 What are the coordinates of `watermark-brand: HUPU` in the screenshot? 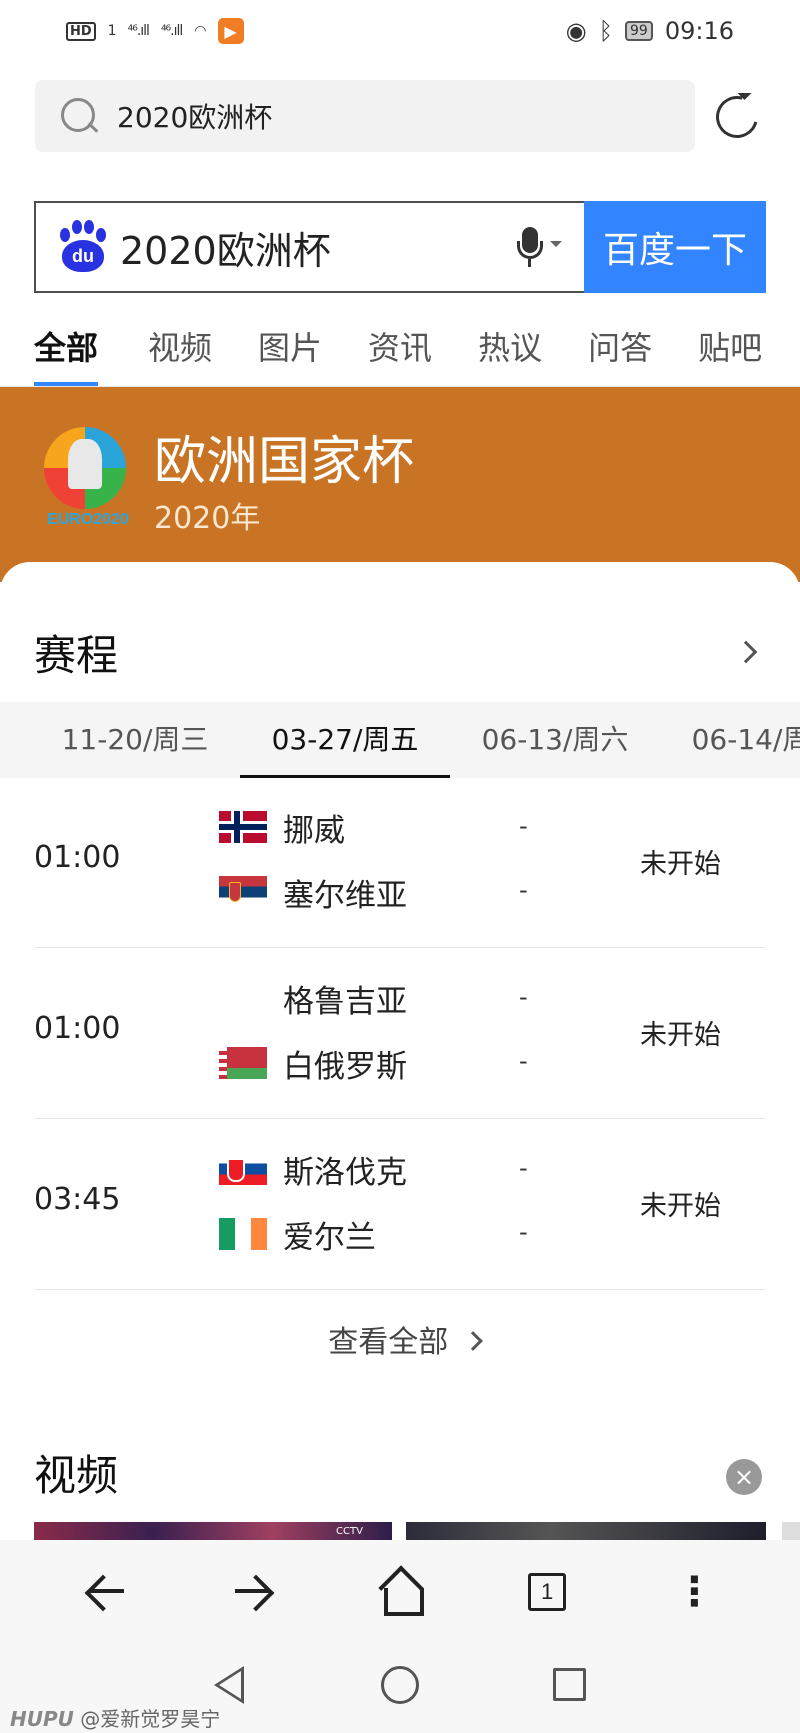 It's located at (42, 1719).